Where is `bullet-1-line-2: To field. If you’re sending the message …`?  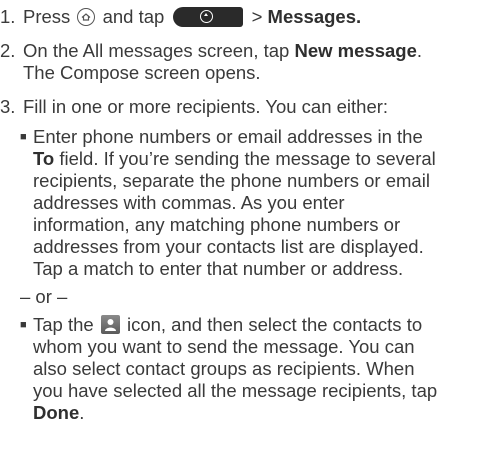
bullet-1-line-2: To field. If you’re sending the message … is located at coordinates (258, 159).